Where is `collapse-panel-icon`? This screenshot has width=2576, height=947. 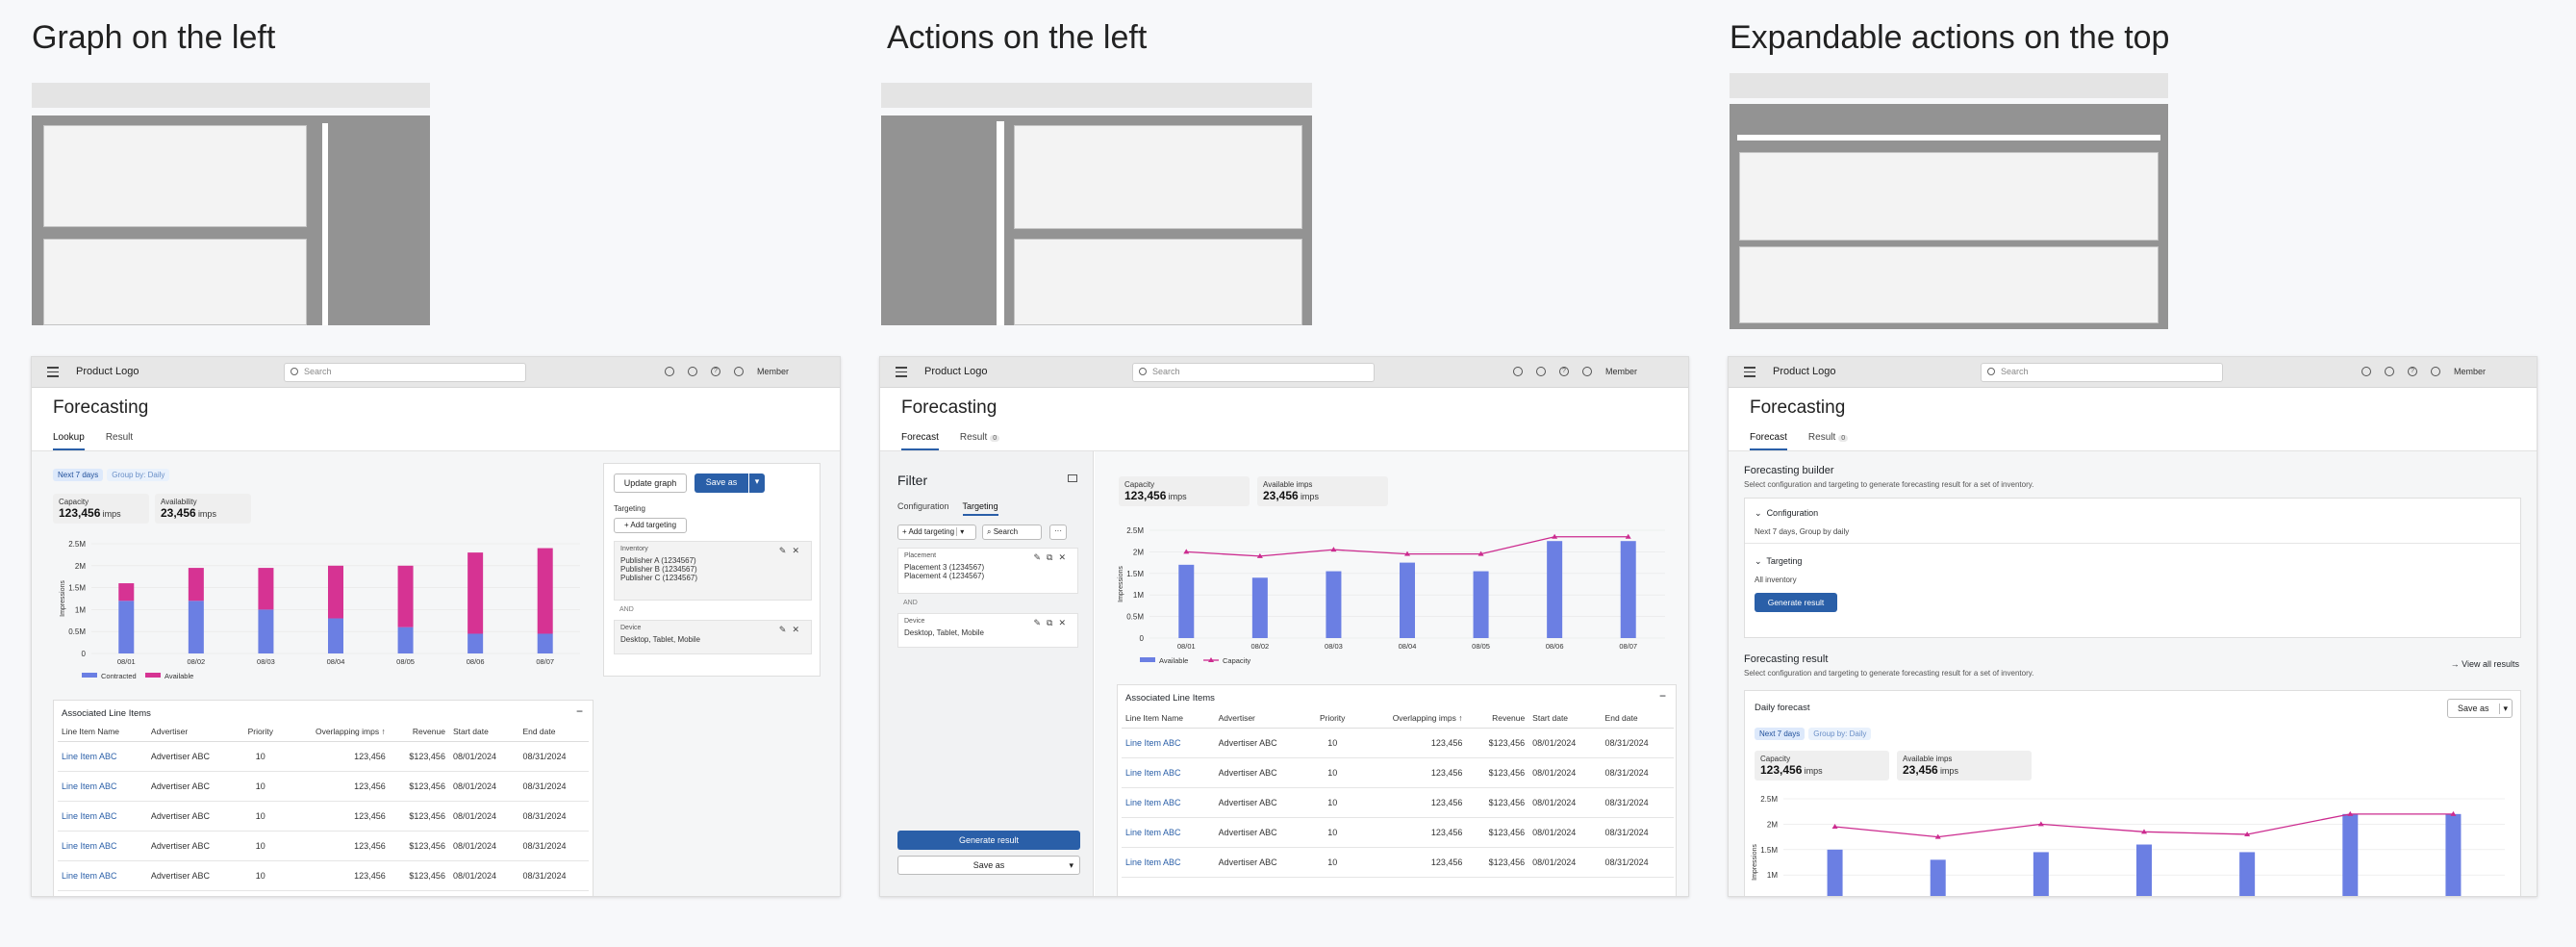 collapse-panel-icon is located at coordinates (1072, 478).